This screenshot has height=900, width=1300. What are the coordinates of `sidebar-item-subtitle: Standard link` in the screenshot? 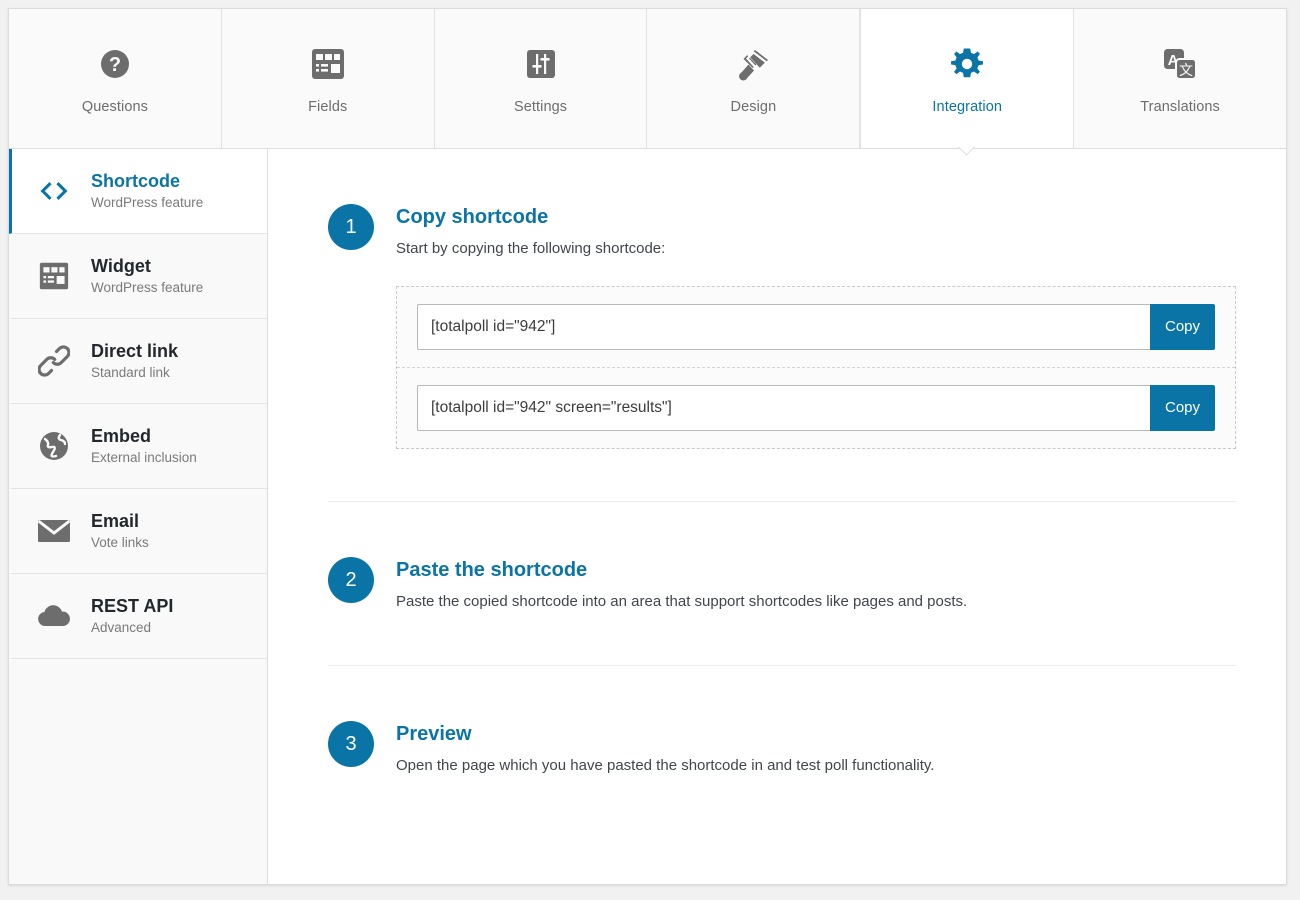 It's located at (130, 372).